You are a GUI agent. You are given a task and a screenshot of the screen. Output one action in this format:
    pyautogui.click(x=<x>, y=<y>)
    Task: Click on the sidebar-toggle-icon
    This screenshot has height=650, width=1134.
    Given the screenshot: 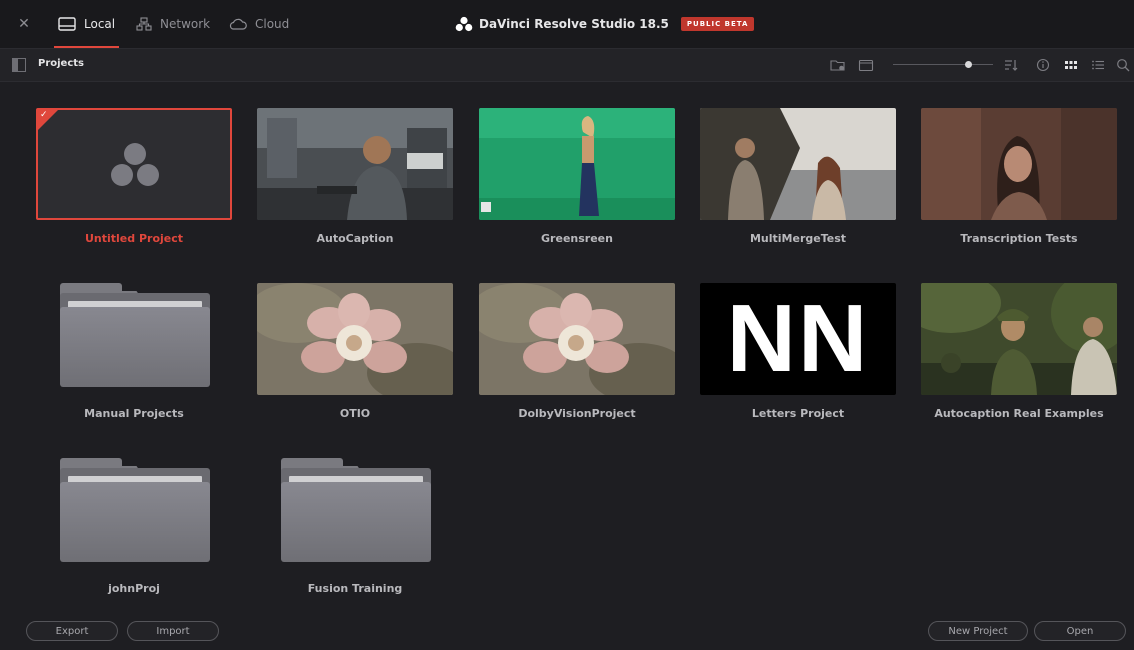 What is the action you would take?
    pyautogui.click(x=19, y=65)
    